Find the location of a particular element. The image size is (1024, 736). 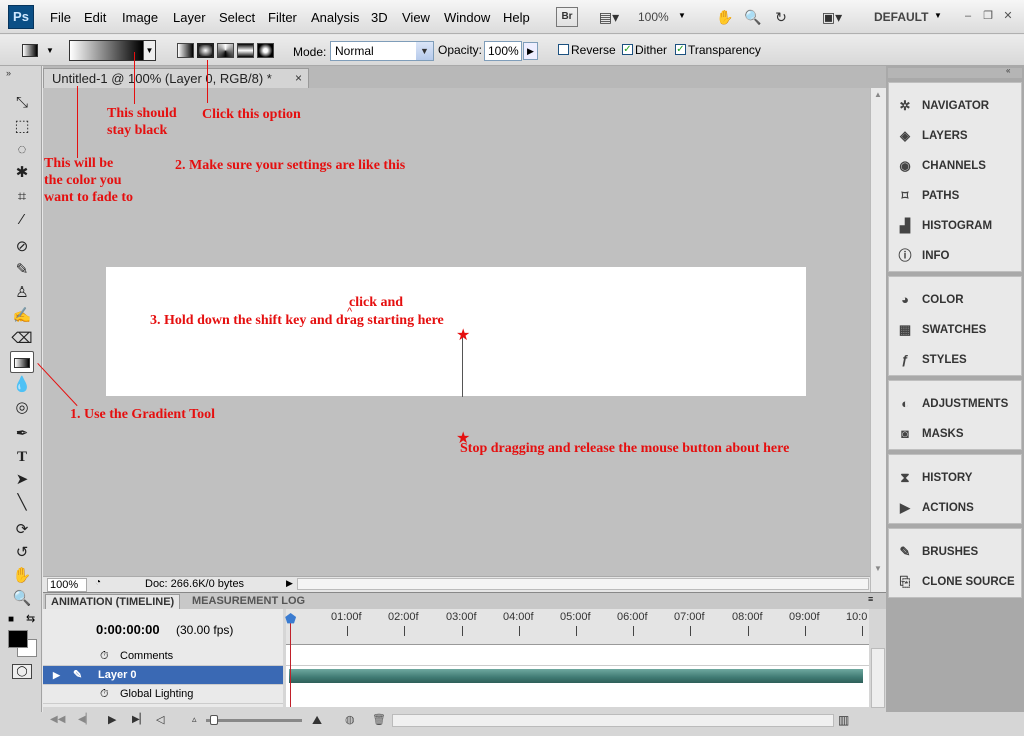

zoom-in-timeline-icon: ⛰ is located at coordinates (317, 720).